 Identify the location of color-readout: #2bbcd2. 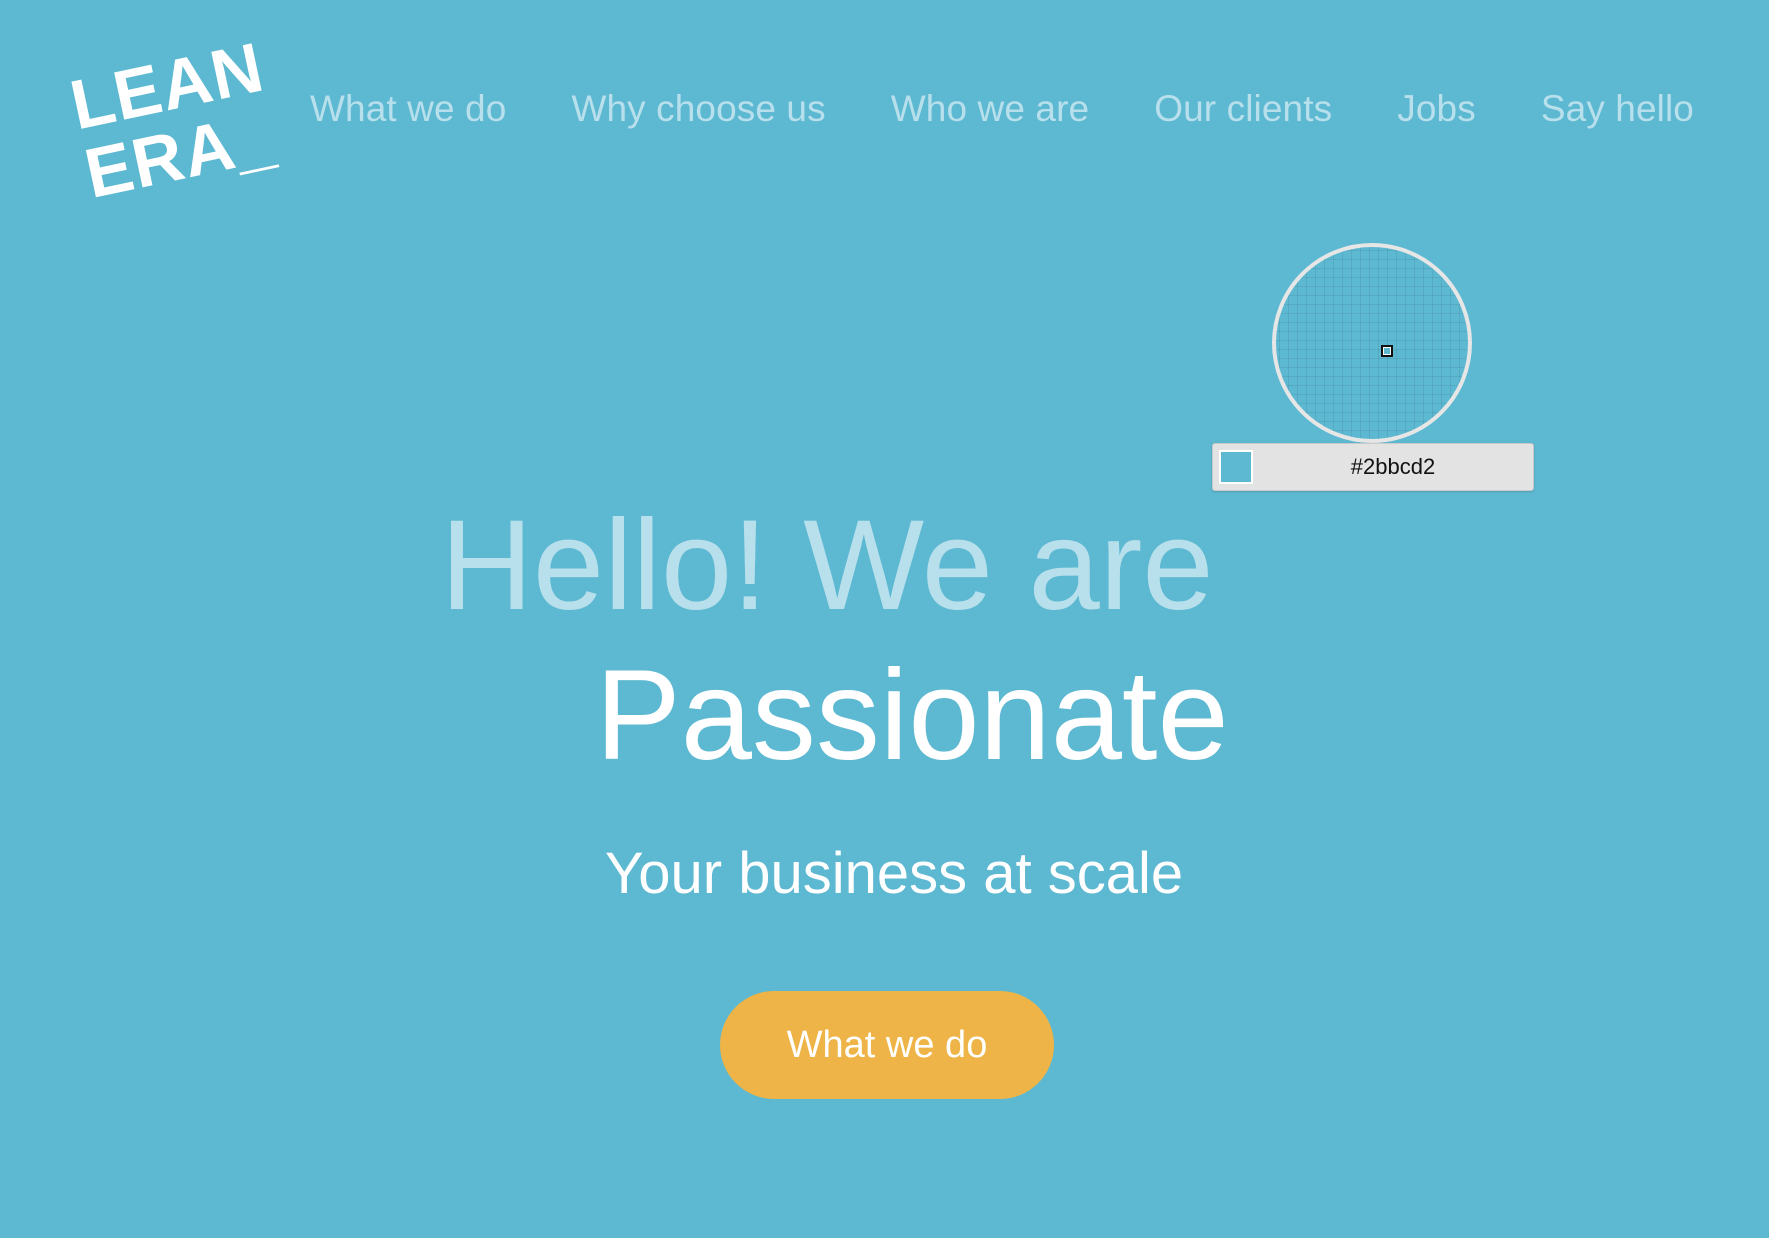
(1373, 467).